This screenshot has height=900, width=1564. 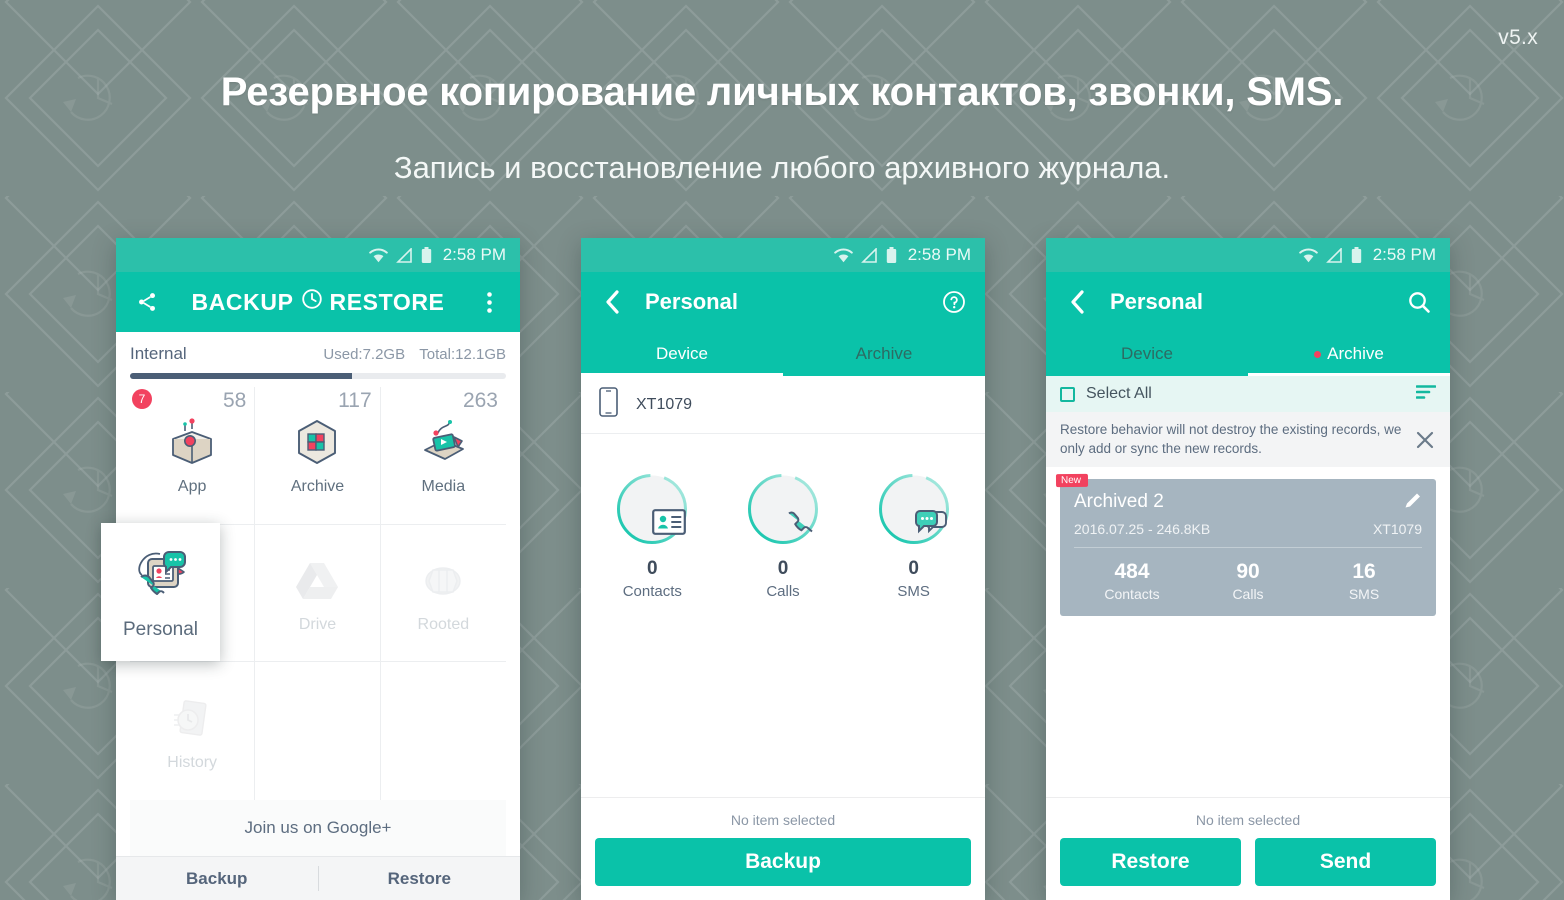 I want to click on grid-cell-media: 263 Media, so click(x=443, y=456).